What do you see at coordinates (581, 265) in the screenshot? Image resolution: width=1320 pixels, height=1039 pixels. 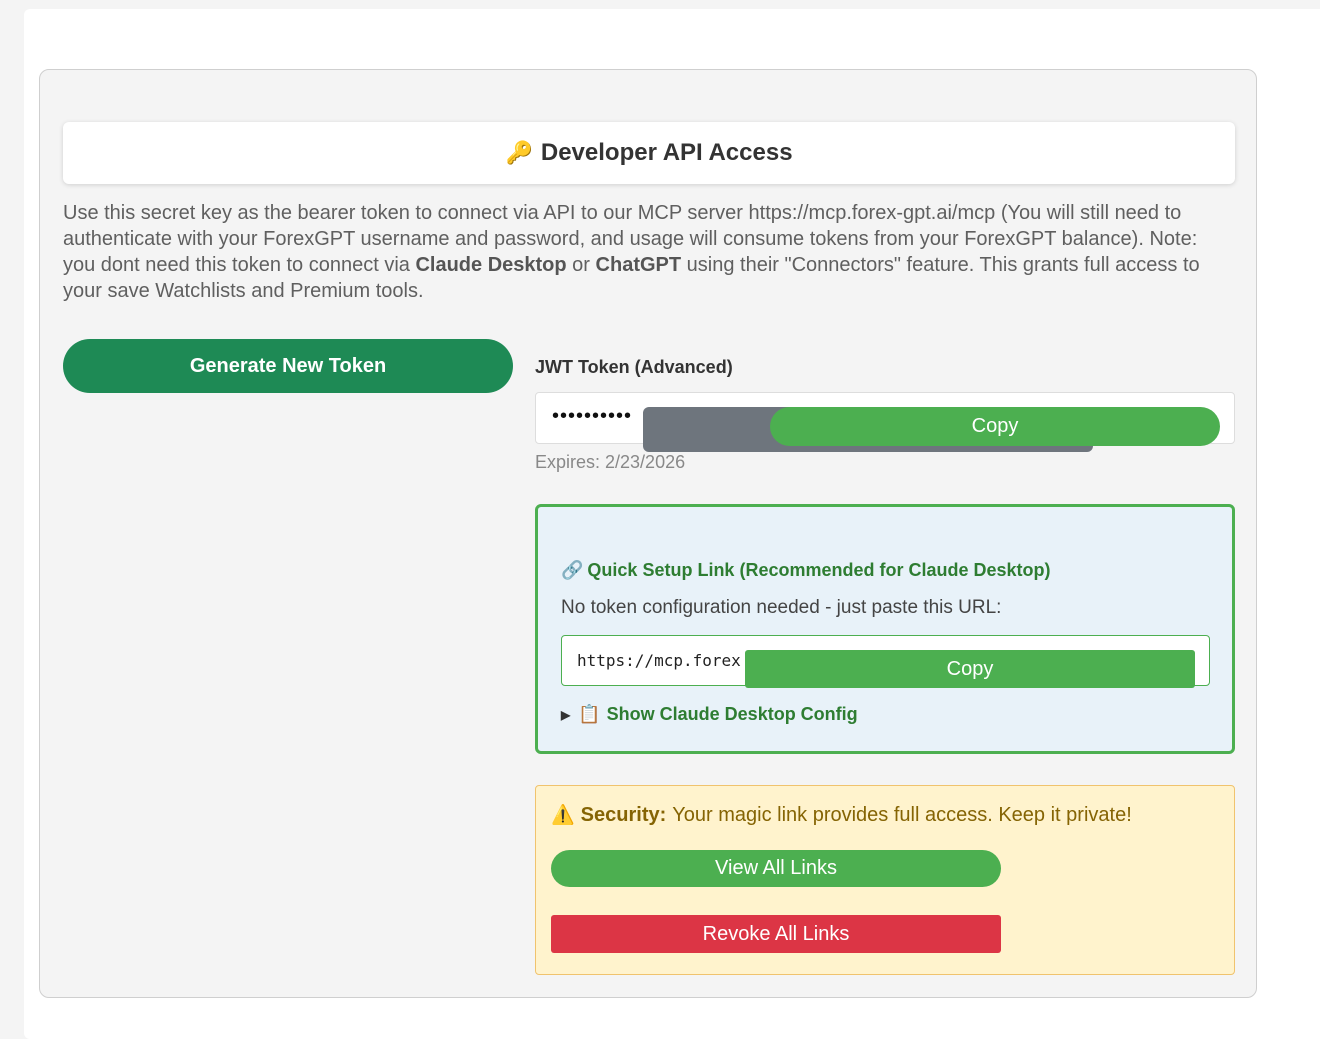 I see `intro-text-2: or` at bounding box center [581, 265].